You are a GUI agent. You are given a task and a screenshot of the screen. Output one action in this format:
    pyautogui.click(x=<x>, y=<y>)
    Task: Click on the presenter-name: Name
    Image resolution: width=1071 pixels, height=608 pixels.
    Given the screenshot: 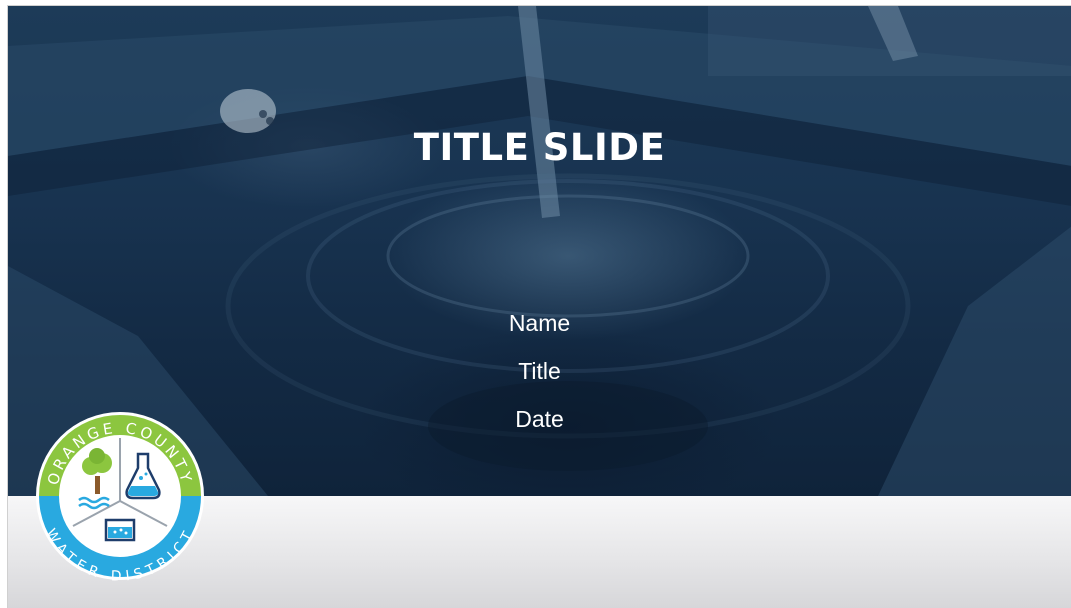 What is the action you would take?
    pyautogui.click(x=539, y=323)
    